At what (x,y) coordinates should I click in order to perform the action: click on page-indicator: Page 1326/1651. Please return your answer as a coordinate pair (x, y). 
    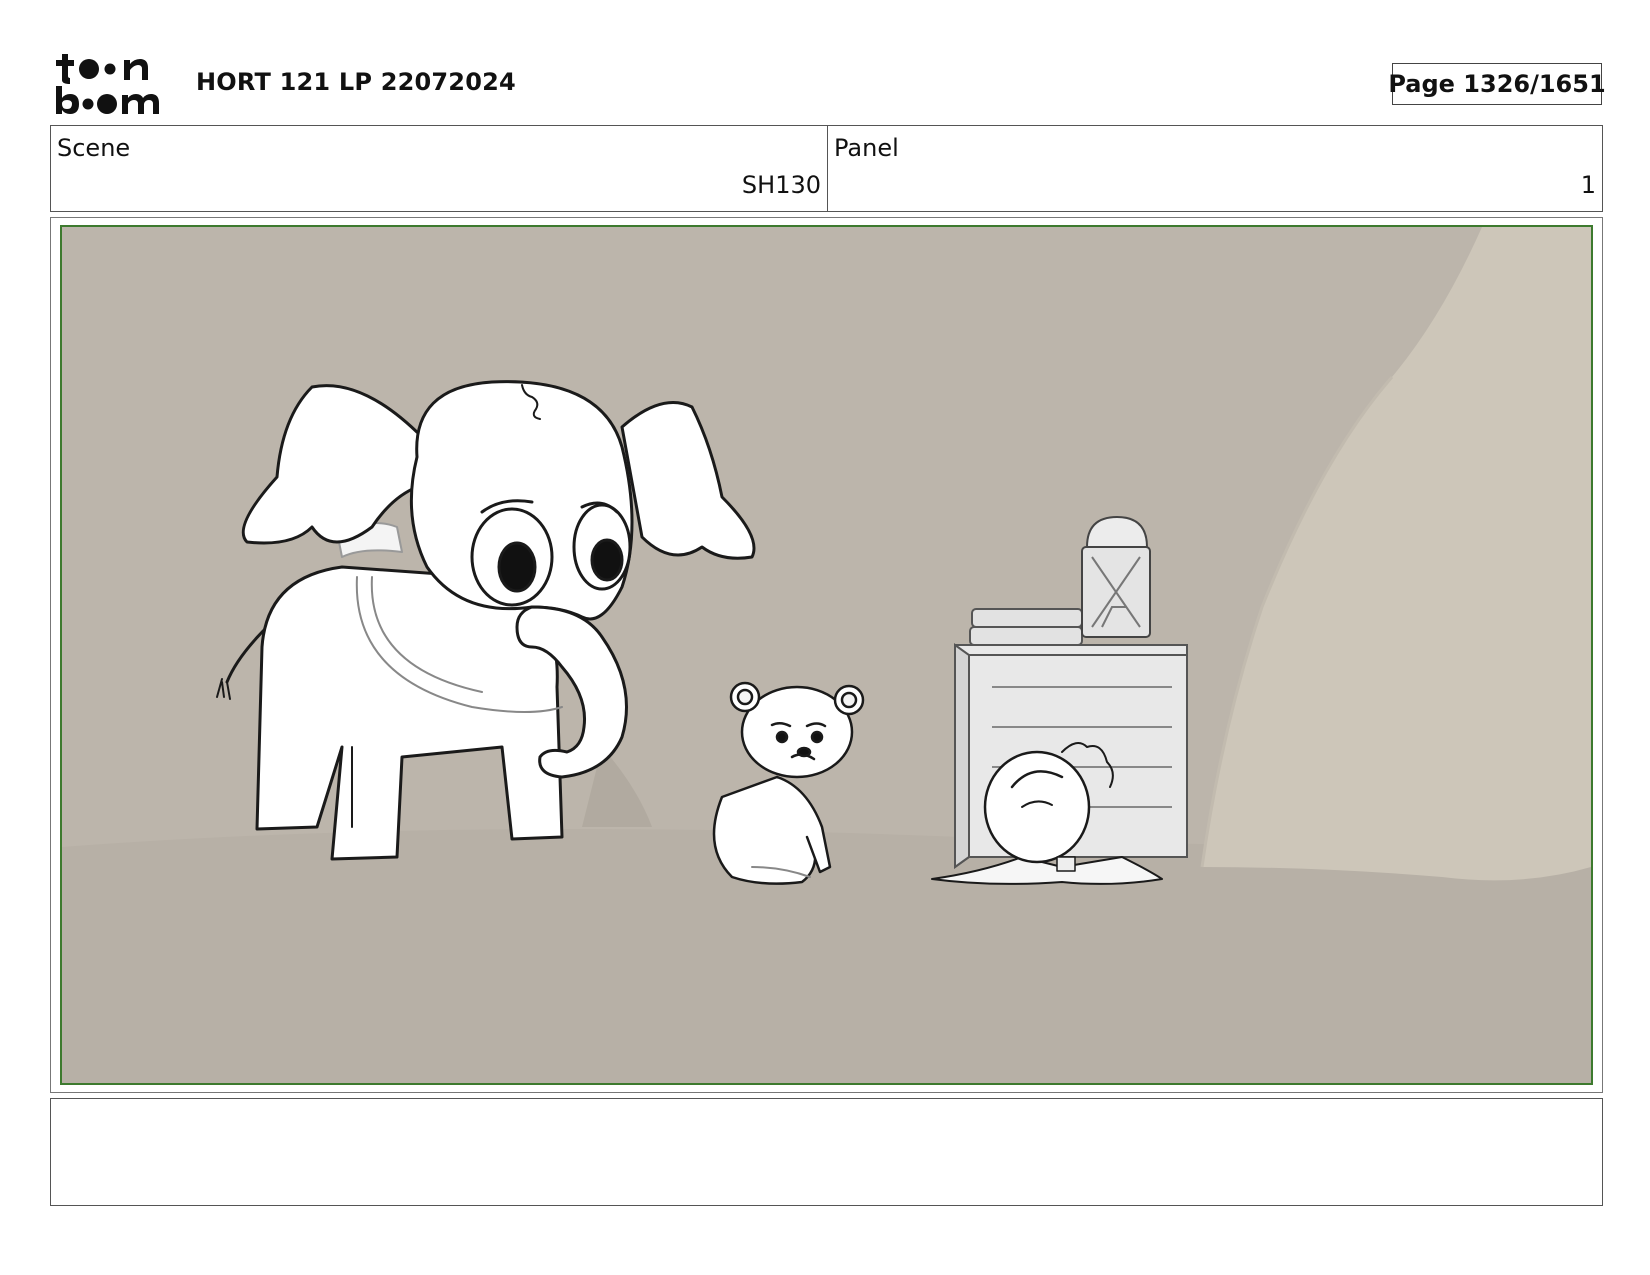
    Looking at the image, I should click on (1497, 84).